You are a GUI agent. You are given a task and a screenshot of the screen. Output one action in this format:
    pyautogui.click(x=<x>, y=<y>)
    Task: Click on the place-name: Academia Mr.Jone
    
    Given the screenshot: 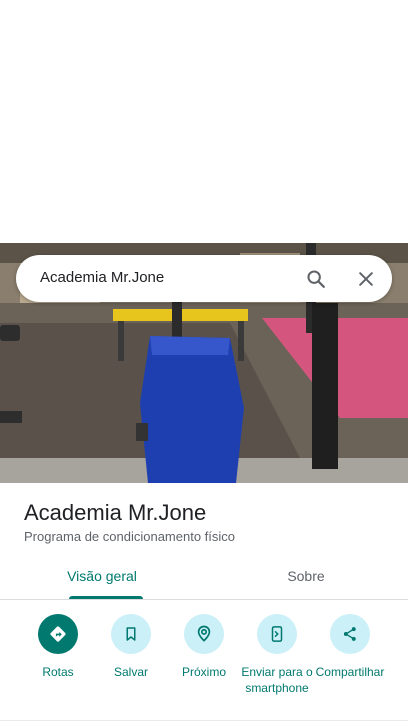 What is the action you would take?
    pyautogui.click(x=115, y=512)
    